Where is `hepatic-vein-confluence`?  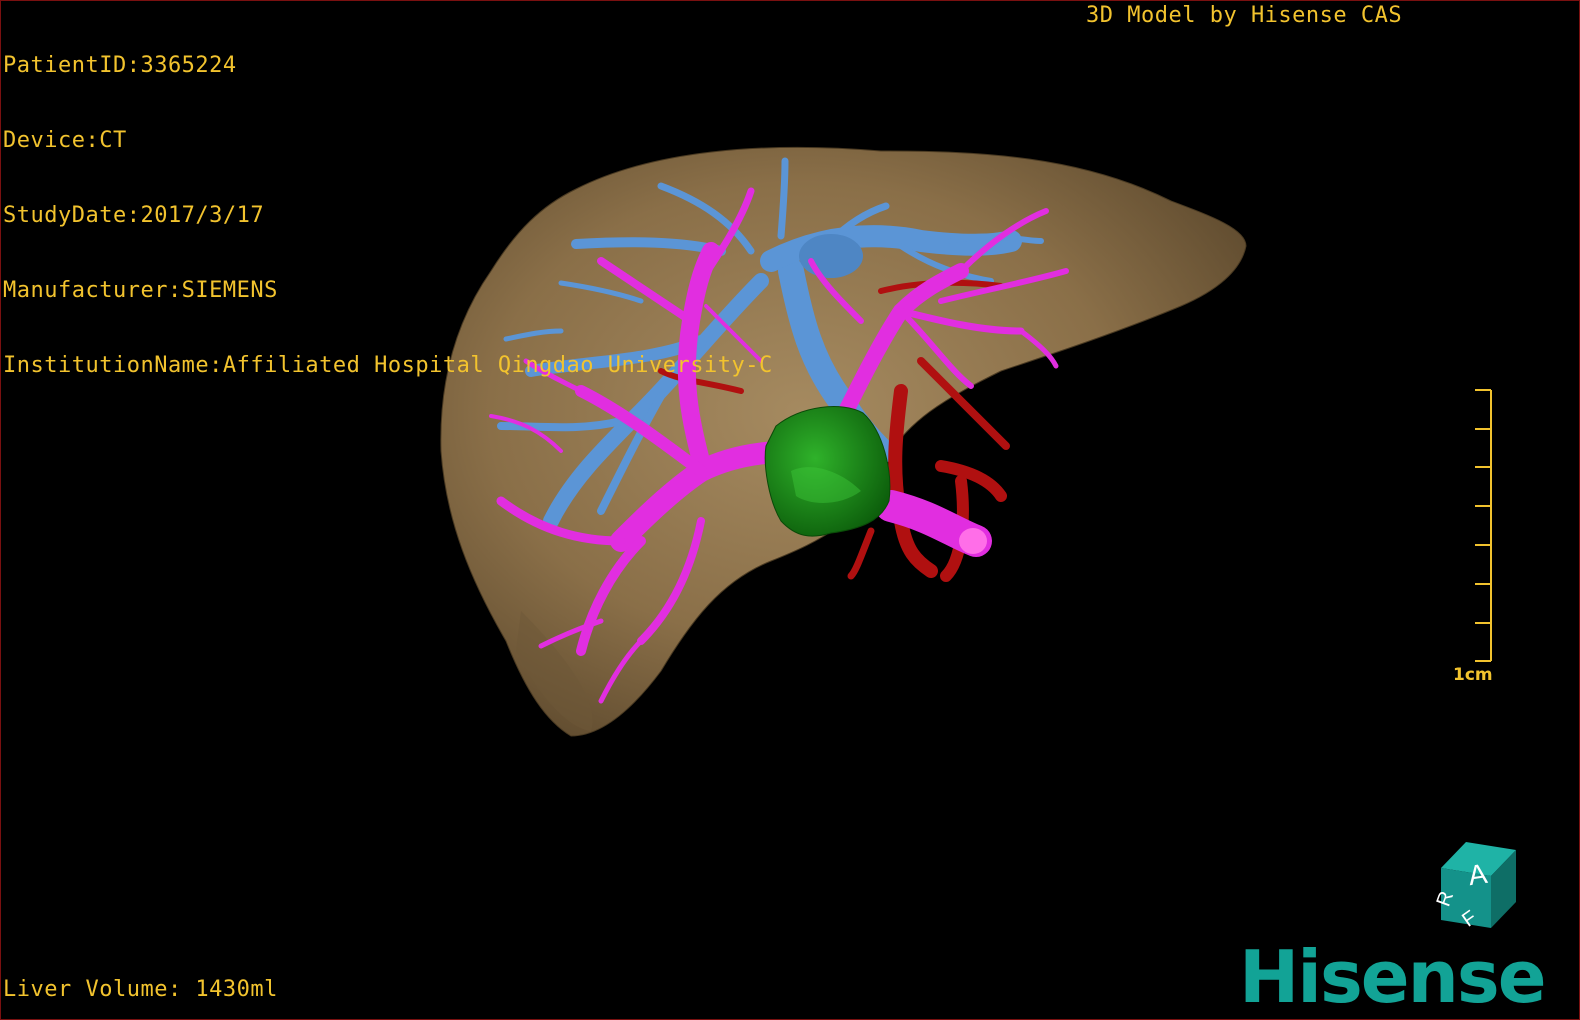
hepatic-vein-confluence is located at coordinates (831, 256).